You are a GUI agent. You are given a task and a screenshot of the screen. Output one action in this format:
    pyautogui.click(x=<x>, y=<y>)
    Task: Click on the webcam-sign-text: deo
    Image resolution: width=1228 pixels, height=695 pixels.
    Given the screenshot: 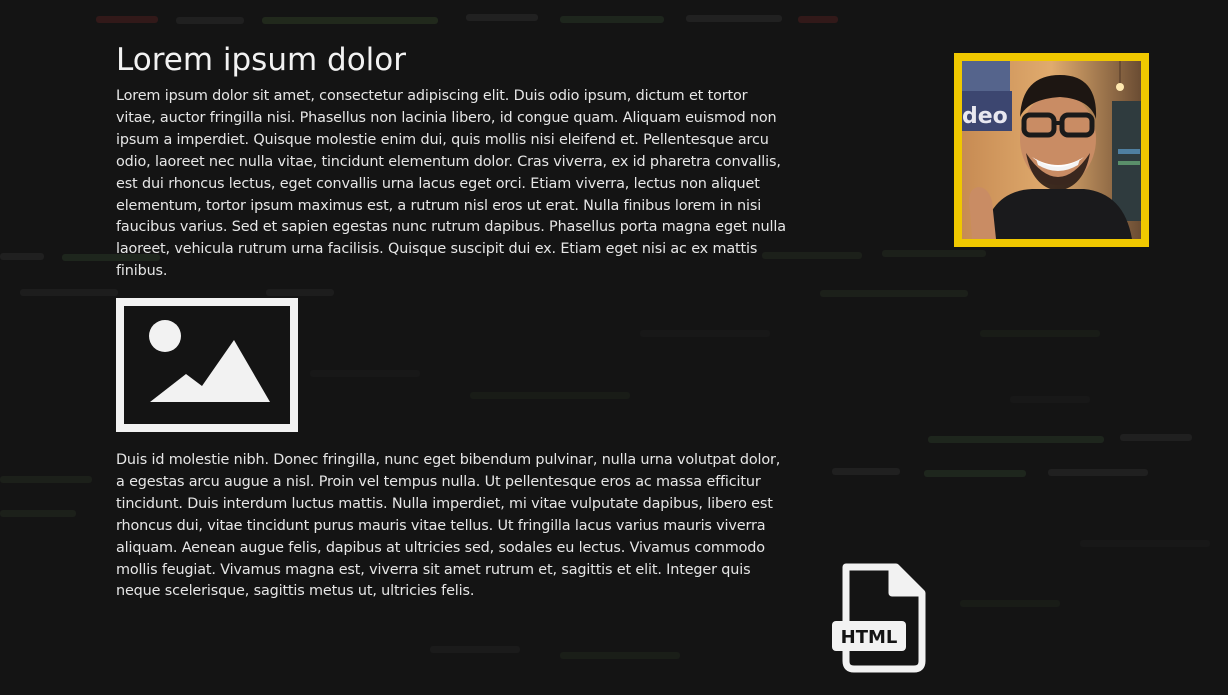 What is the action you would take?
    pyautogui.click(x=985, y=116)
    